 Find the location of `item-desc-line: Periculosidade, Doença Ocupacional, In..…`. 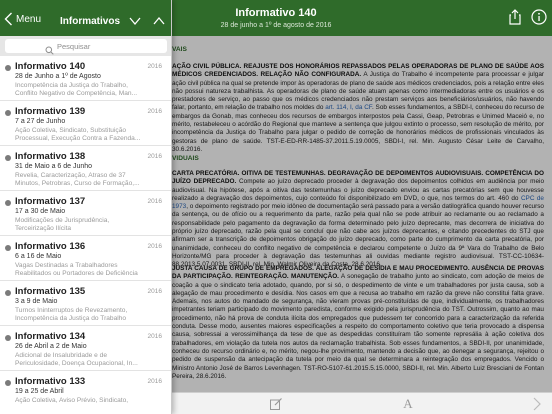

item-desc-line: Periculosidade, Doença Ocupacional, In..… is located at coordinates (76, 363).